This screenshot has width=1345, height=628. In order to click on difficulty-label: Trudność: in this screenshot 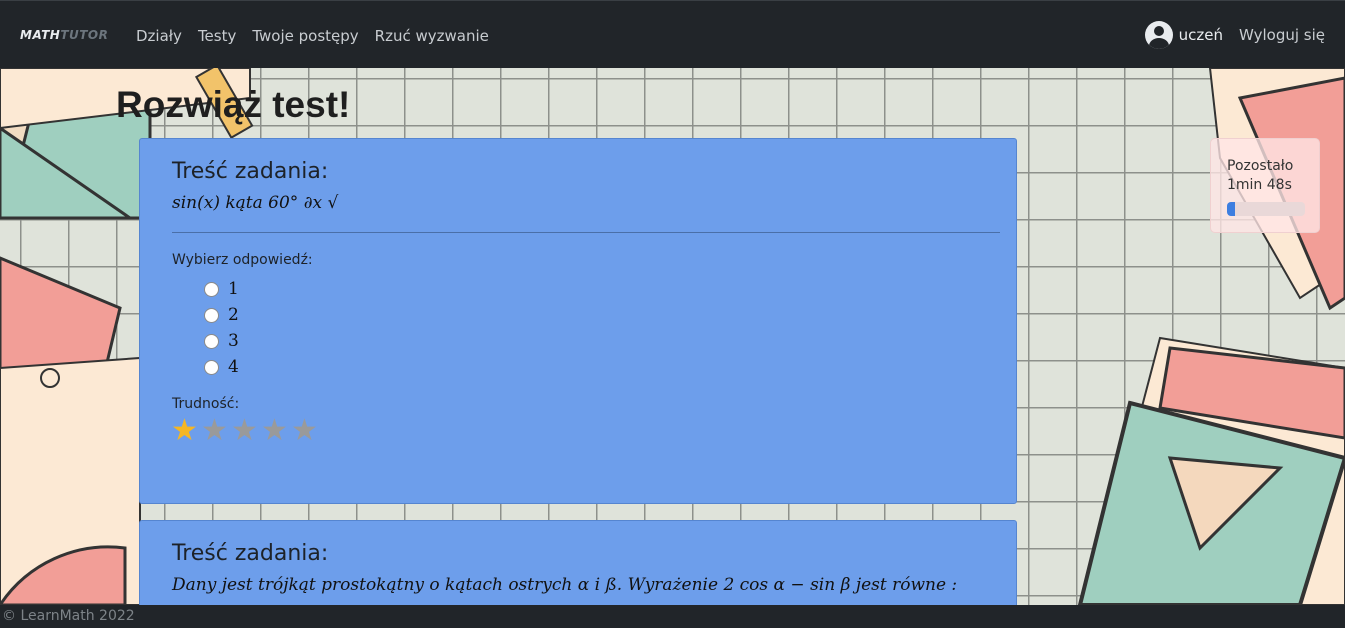, I will do `click(206, 404)`.